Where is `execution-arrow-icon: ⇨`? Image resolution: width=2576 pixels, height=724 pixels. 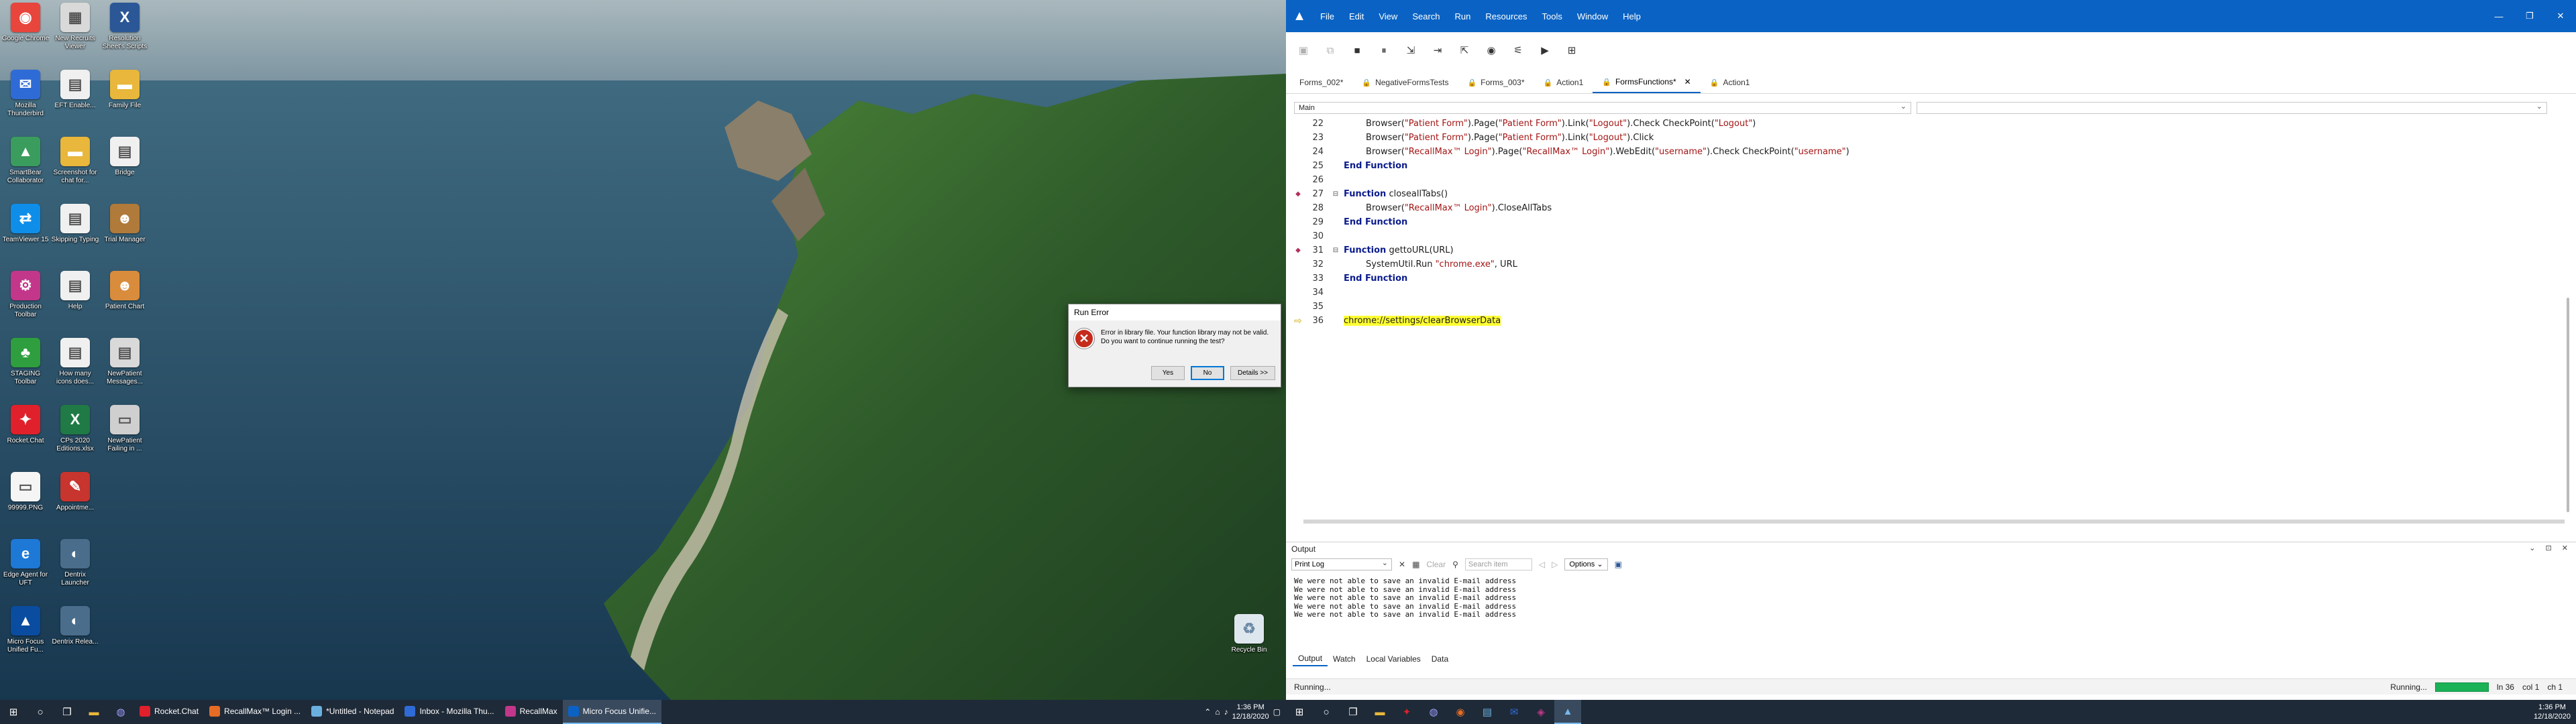
execution-arrow-icon: ⇨ is located at coordinates (1298, 321).